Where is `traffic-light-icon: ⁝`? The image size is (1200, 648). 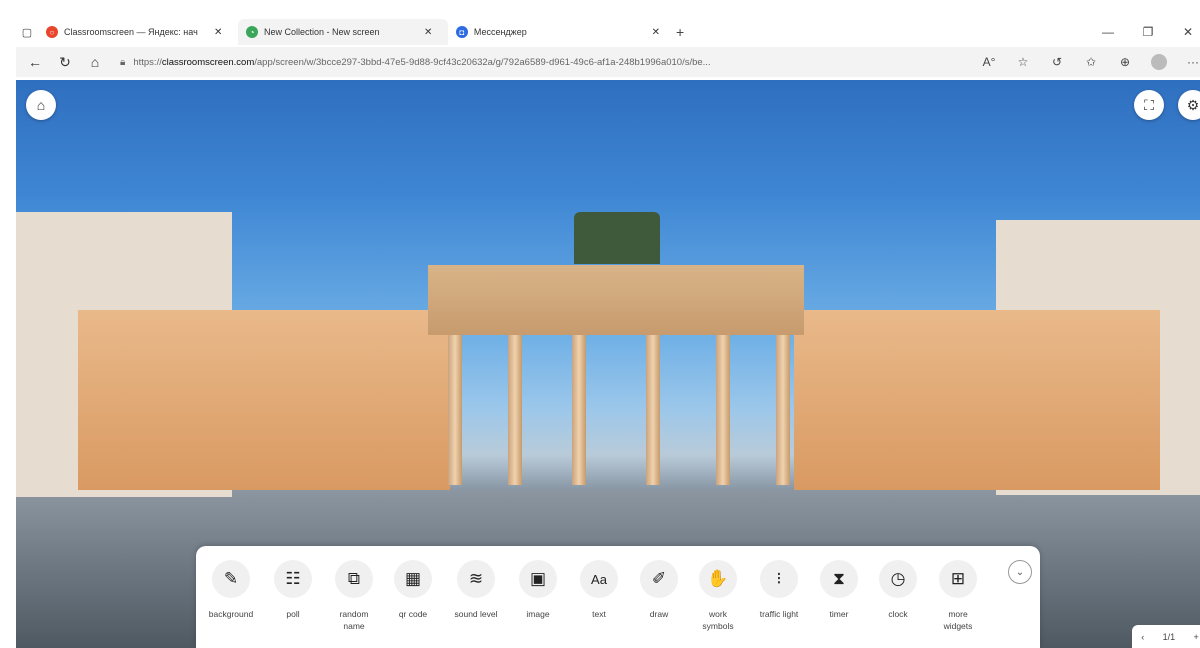
traffic-light-icon: ⁝ is located at coordinates (779, 579).